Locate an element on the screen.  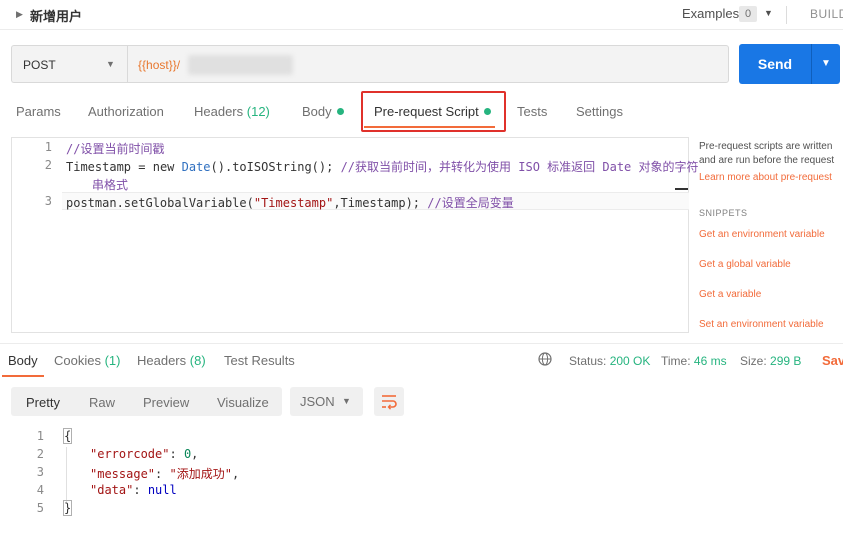
code-class: Date is located at coordinates (196, 167).